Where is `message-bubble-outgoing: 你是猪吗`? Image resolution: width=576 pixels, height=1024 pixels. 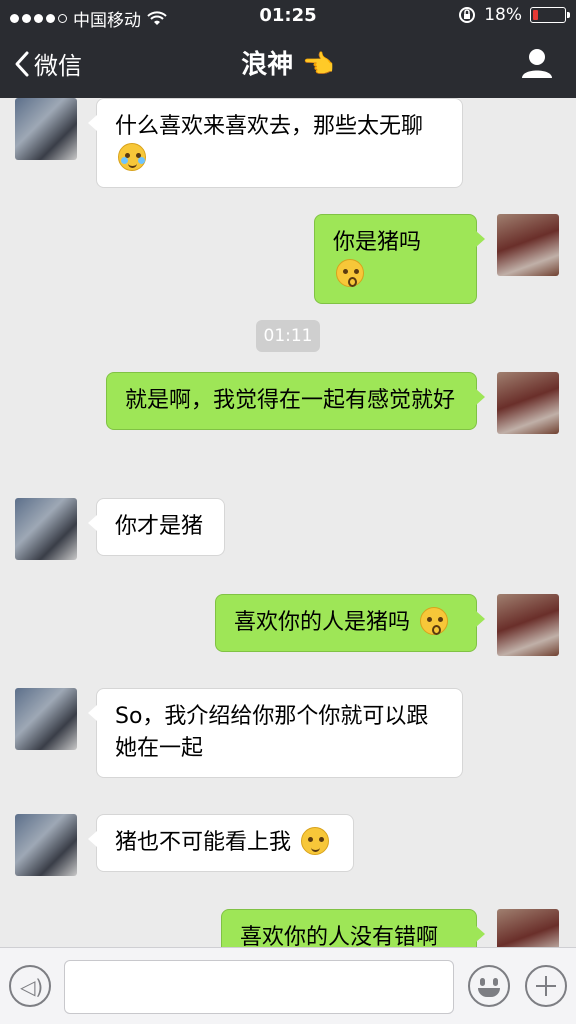 message-bubble-outgoing: 你是猪吗 is located at coordinates (399, 259).